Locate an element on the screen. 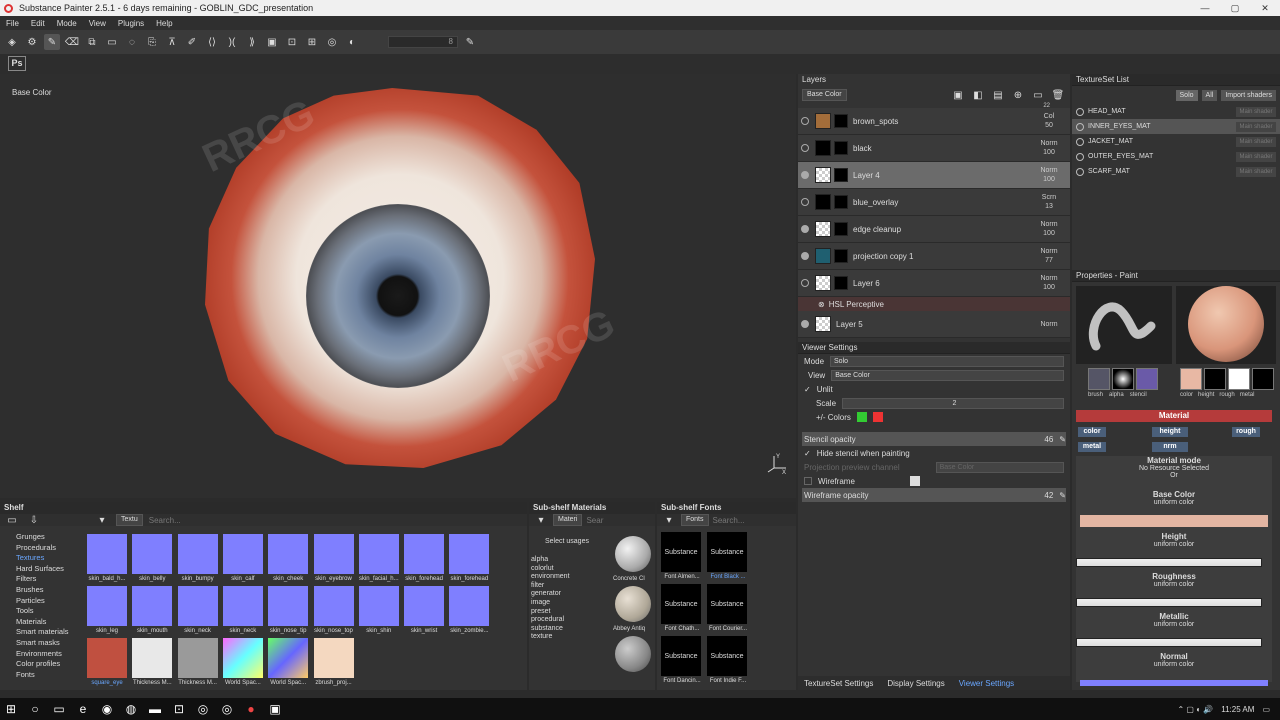 This screenshot has height=720, width=1280. explorer-icon: ▬ is located at coordinates (155, 709).